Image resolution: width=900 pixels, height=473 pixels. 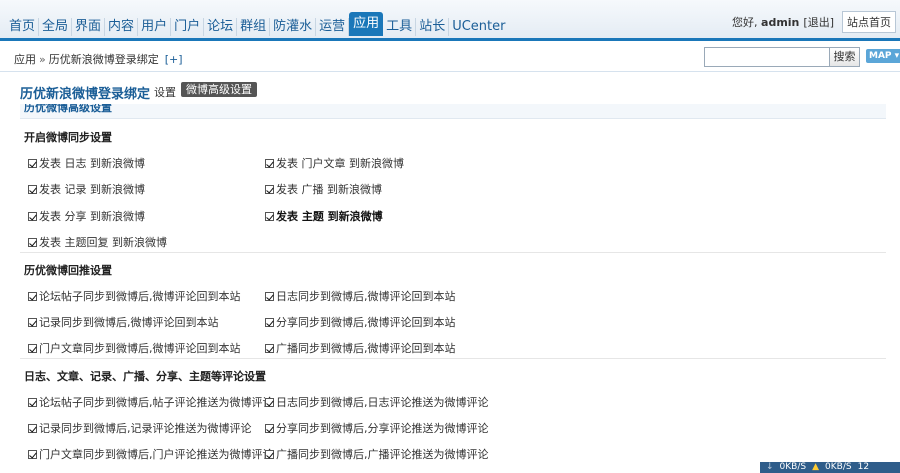 What do you see at coordinates (400, 27) in the screenshot?
I see `nav-item-tools: 工具` at bounding box center [400, 27].